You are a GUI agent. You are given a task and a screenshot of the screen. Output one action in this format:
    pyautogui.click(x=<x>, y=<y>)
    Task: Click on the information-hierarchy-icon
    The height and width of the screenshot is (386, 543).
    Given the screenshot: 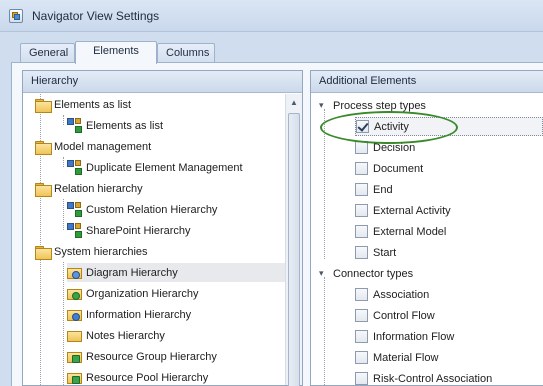 What is the action you would take?
    pyautogui.click(x=75, y=315)
    